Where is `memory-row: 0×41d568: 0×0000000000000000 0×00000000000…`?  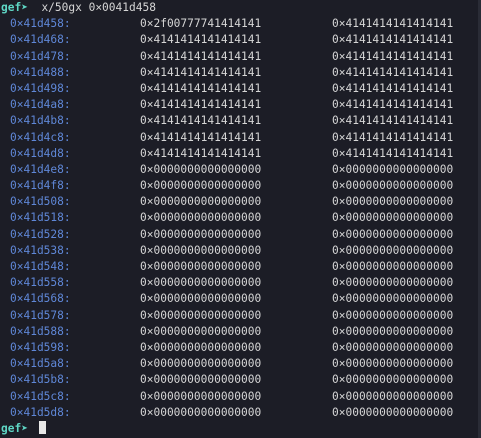 memory-row: 0×41d568: 0×0000000000000000 0×00000000000… is located at coordinates (240, 299).